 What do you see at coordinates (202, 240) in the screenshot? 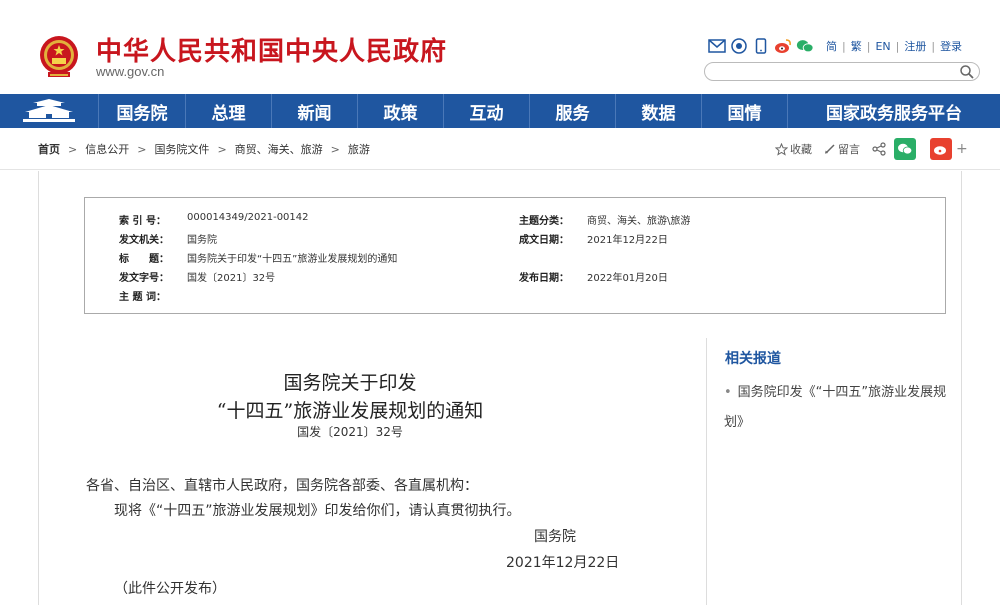
I see `meta-value: 国务院` at bounding box center [202, 240].